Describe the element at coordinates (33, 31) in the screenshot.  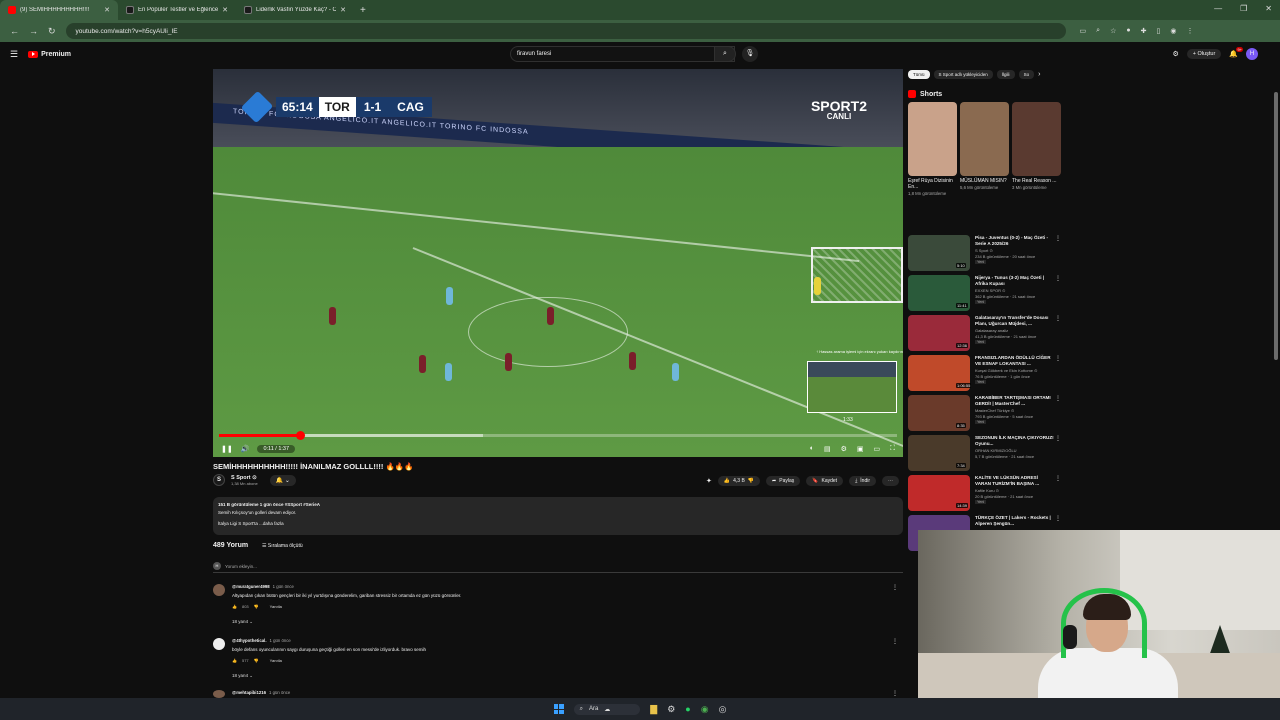
I see `forward-icon: →` at that location.